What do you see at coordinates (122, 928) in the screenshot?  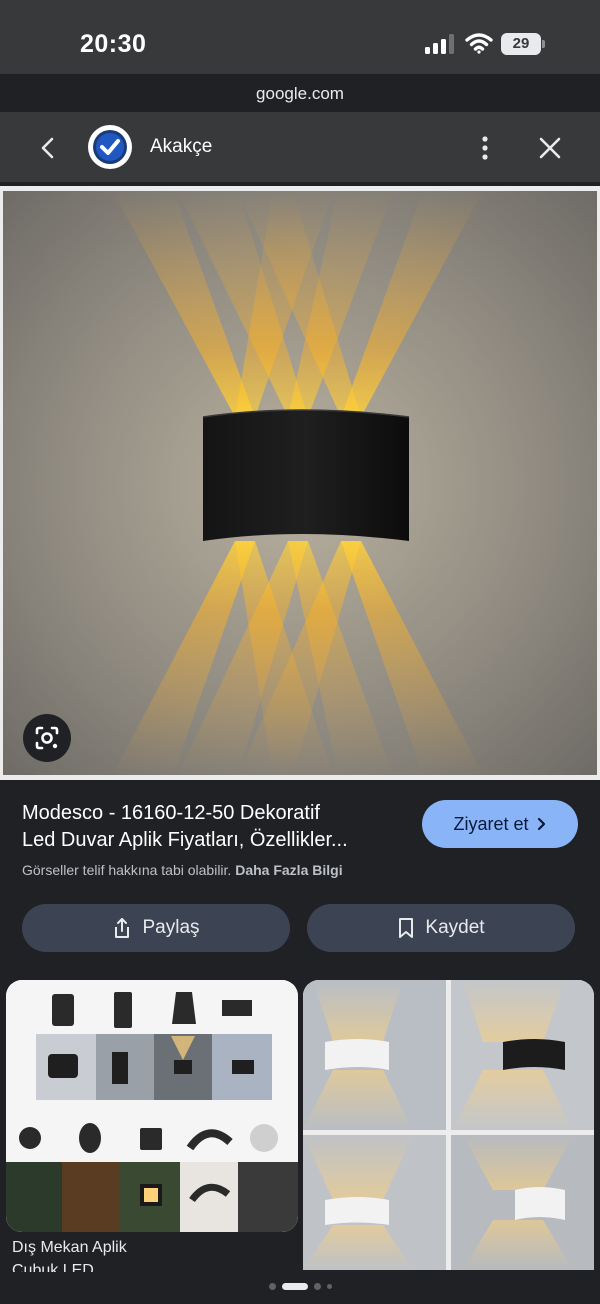 I see `share-icon` at bounding box center [122, 928].